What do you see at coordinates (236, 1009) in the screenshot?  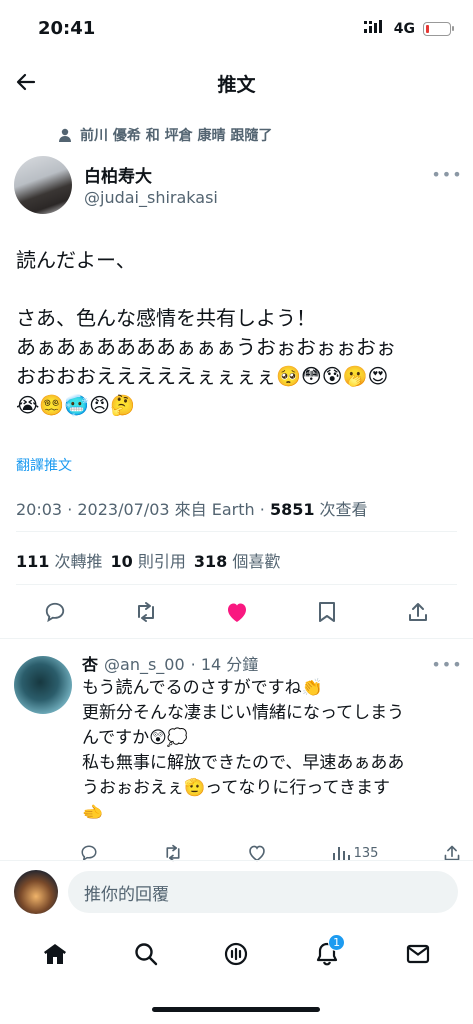 I see `home-indicator` at bounding box center [236, 1009].